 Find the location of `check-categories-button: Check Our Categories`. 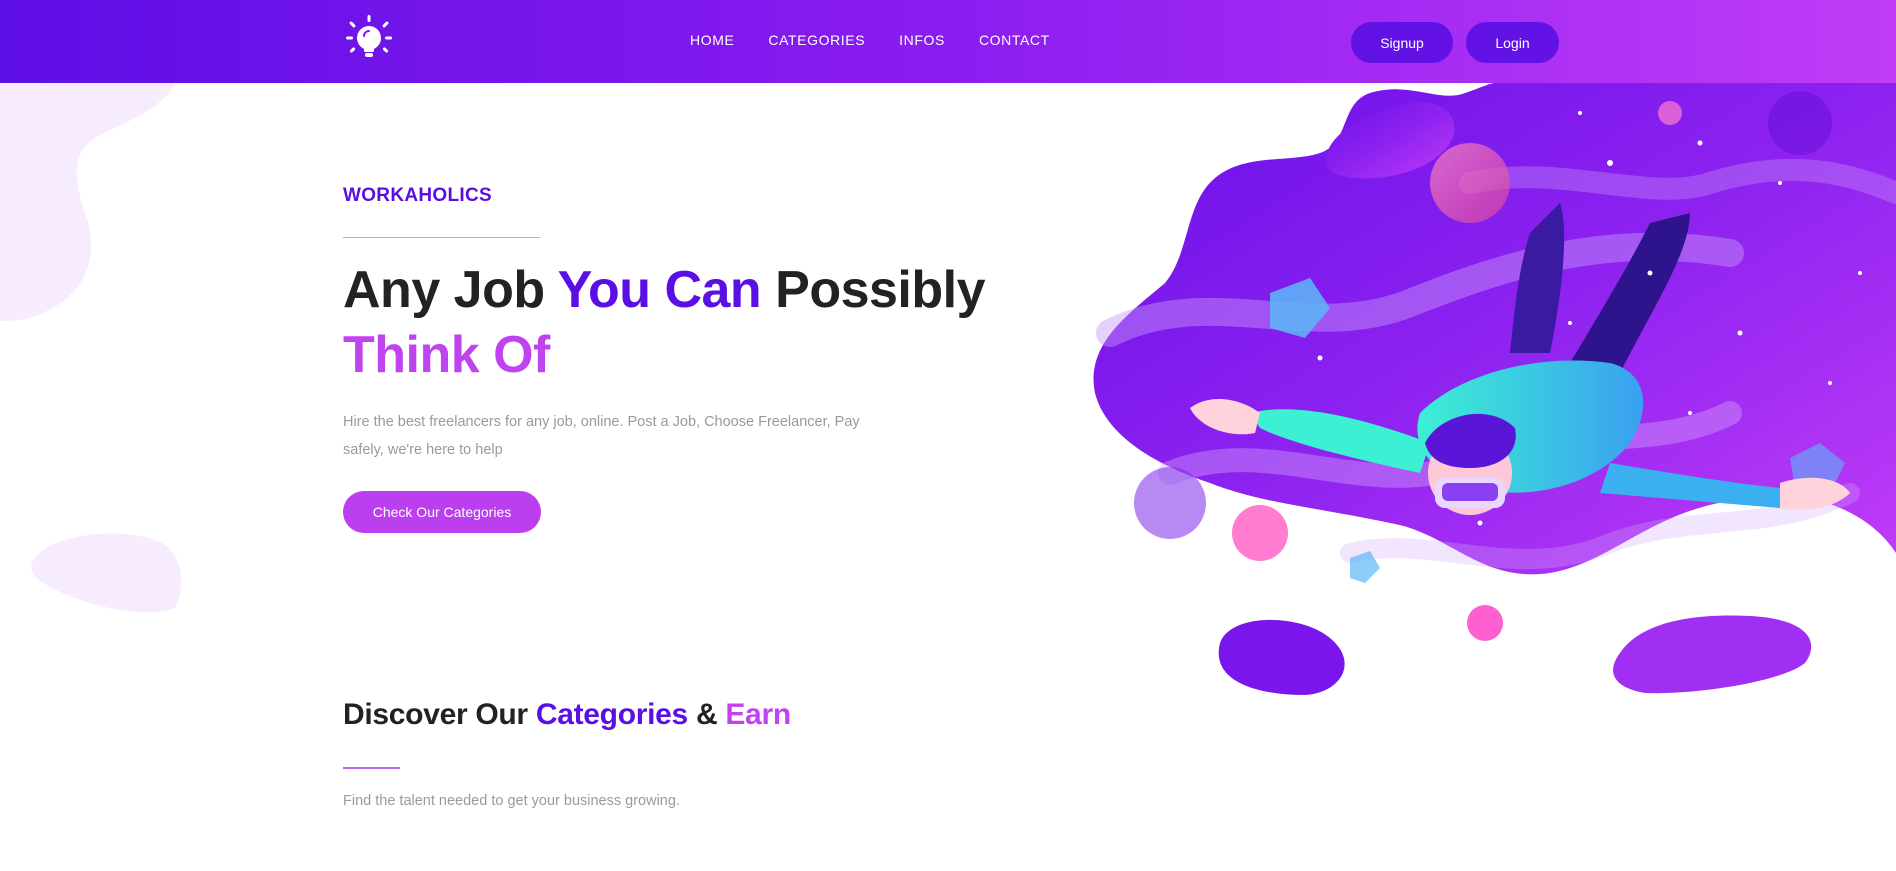

check-categories-button: Check Our Categories is located at coordinates (442, 512).